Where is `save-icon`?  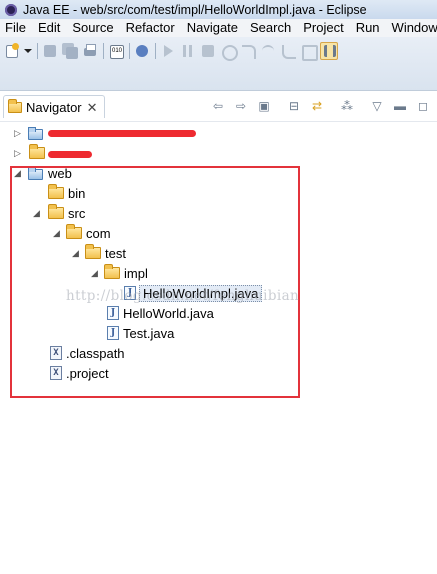
save-icon is located at coordinates (50, 51).